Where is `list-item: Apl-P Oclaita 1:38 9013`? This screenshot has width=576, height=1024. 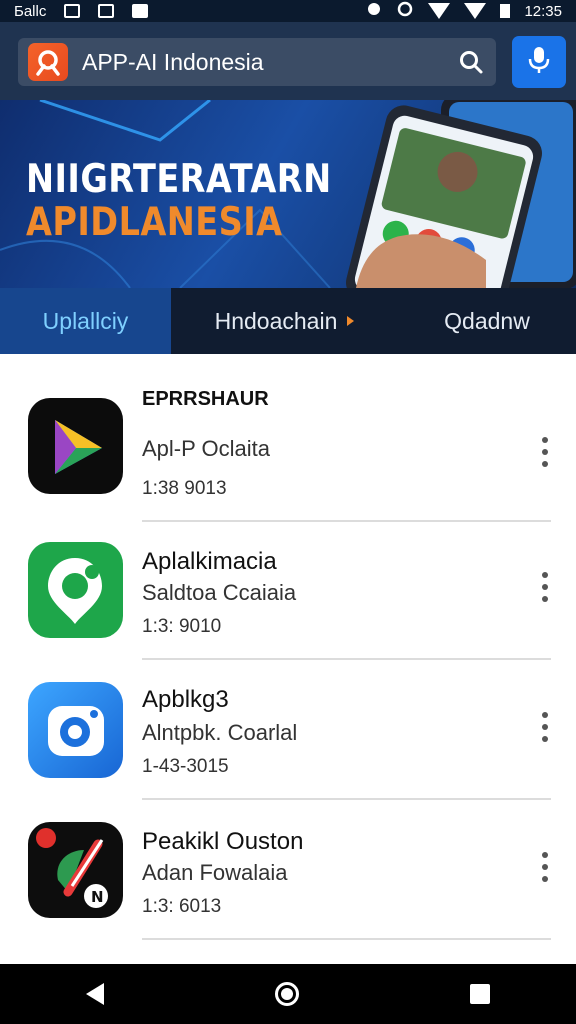
list-item: Apl-P Oclaita 1:38 9013 is located at coordinates (288, 451).